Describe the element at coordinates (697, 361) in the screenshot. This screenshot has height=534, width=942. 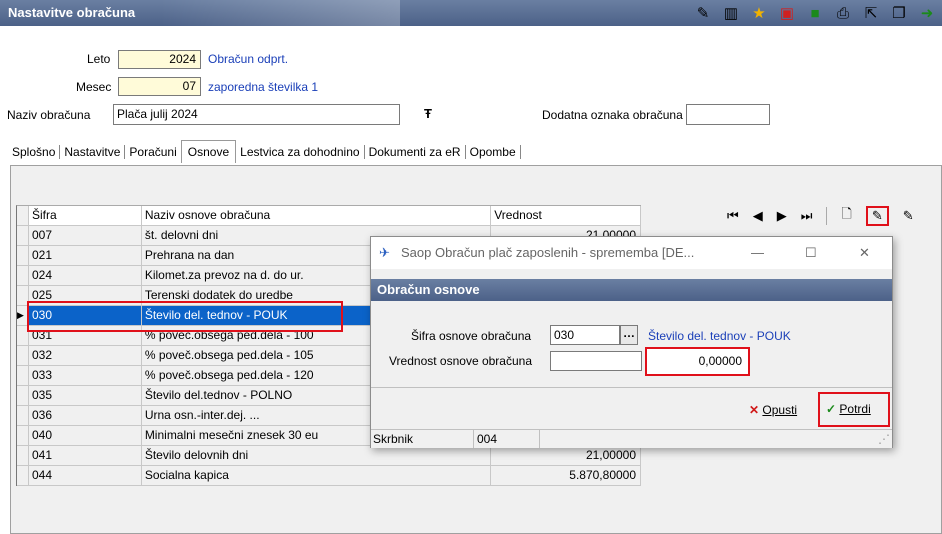
I see `vrednost-input: 0,00000` at that location.